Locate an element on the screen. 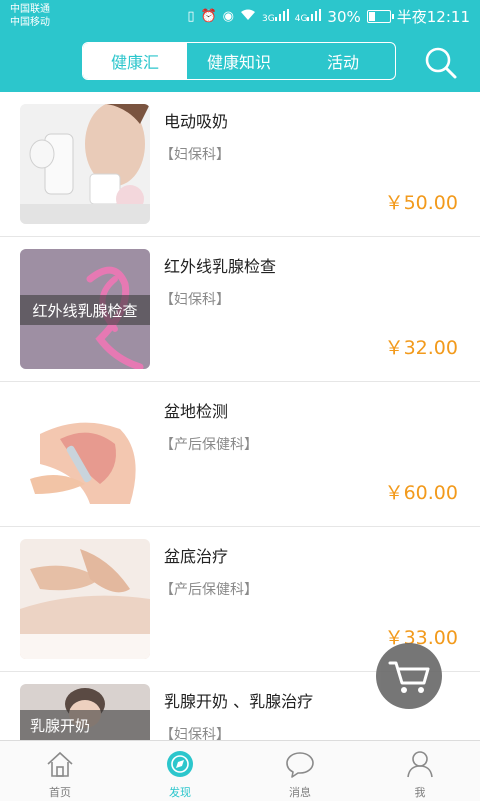  battery-fill is located at coordinates (371, 16).